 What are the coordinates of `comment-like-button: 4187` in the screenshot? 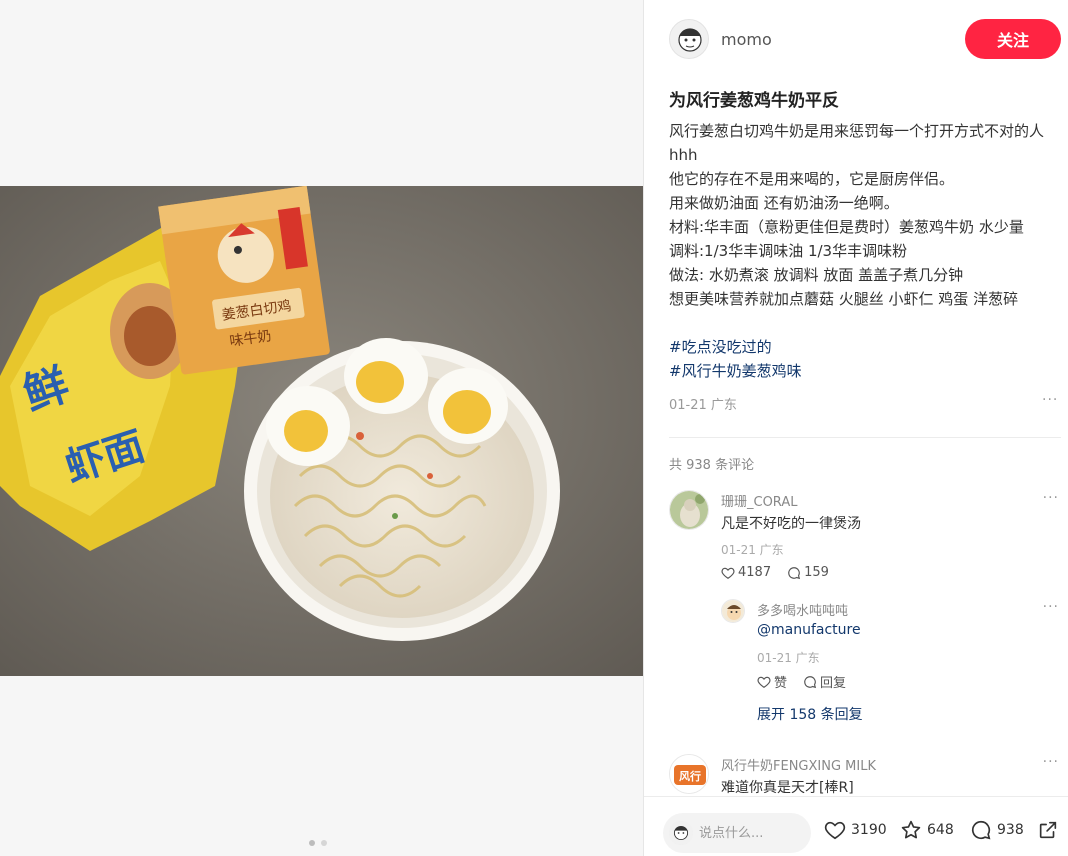 It's located at (746, 572).